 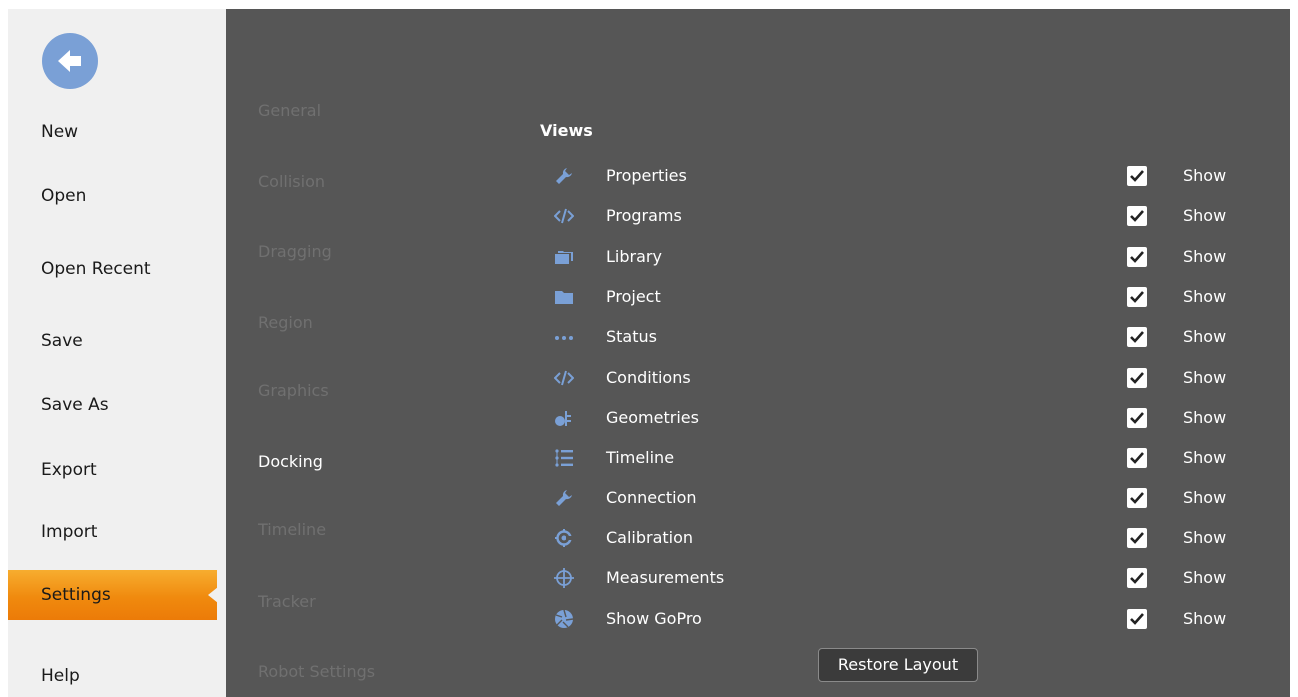 What do you see at coordinates (758, 307) in the screenshot?
I see `view-row-project: Project Show` at bounding box center [758, 307].